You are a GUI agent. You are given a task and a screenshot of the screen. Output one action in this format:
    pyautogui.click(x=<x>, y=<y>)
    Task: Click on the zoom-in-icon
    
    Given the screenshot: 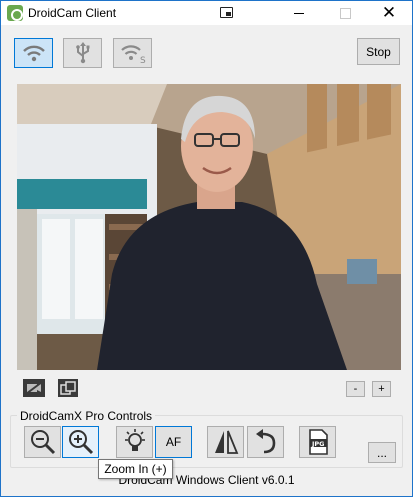 What is the action you would take?
    pyautogui.click(x=80, y=442)
    